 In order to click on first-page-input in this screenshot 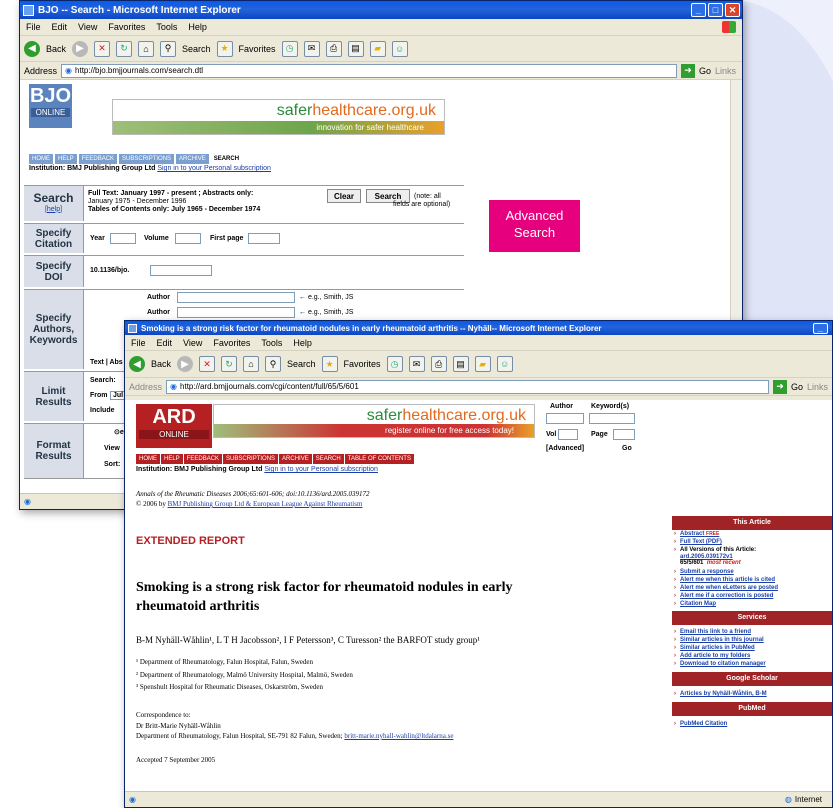, I will do `click(264, 238)`.